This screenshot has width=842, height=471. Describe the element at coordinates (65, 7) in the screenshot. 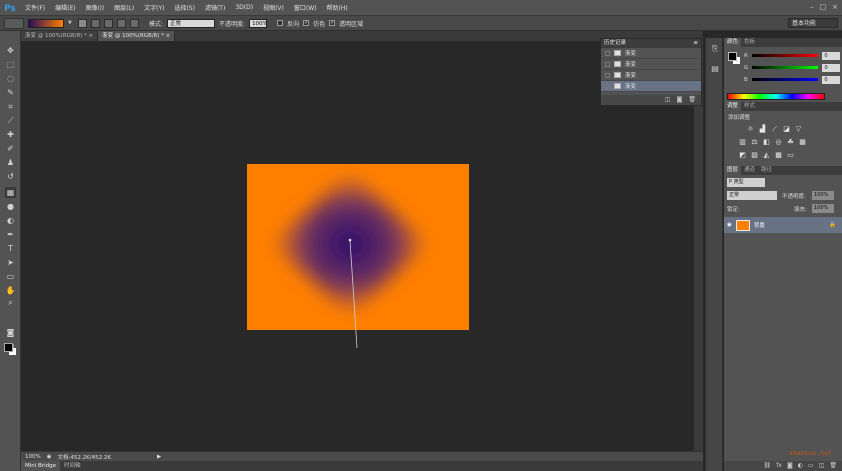

I see `menu-edit: 编辑(E)` at that location.